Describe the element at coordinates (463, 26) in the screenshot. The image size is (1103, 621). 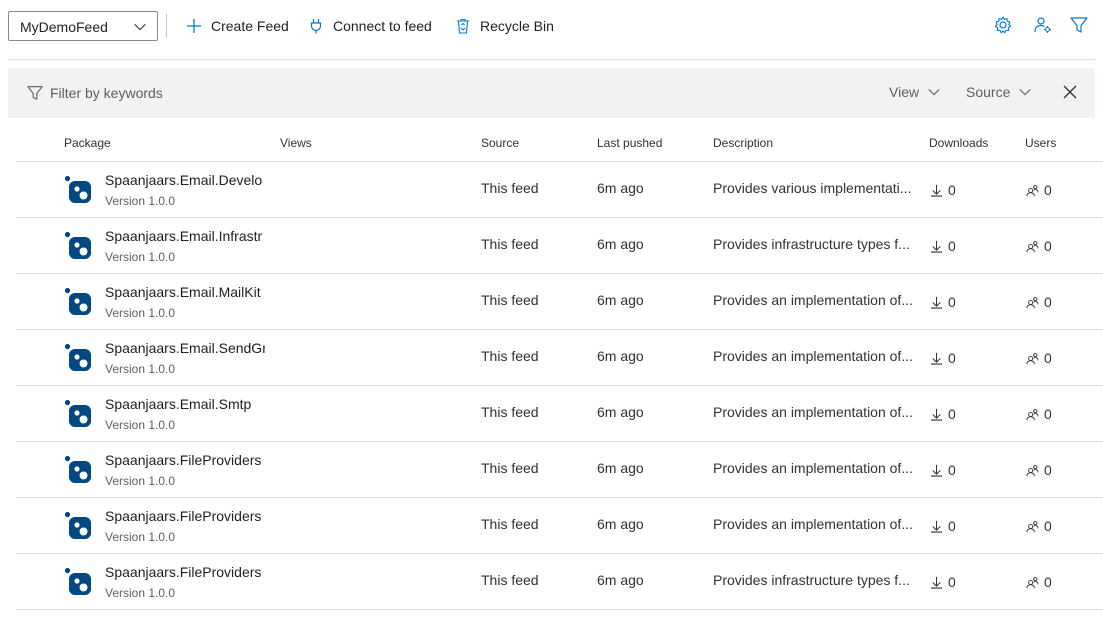
I see `recycle-bin-icon` at that location.